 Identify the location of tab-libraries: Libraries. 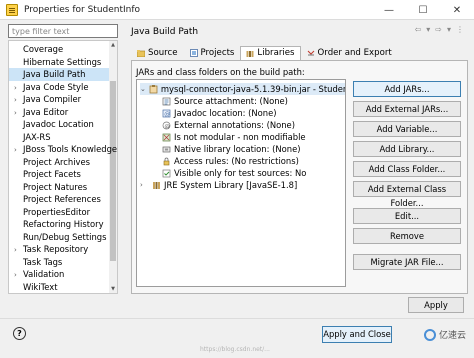
(270, 53).